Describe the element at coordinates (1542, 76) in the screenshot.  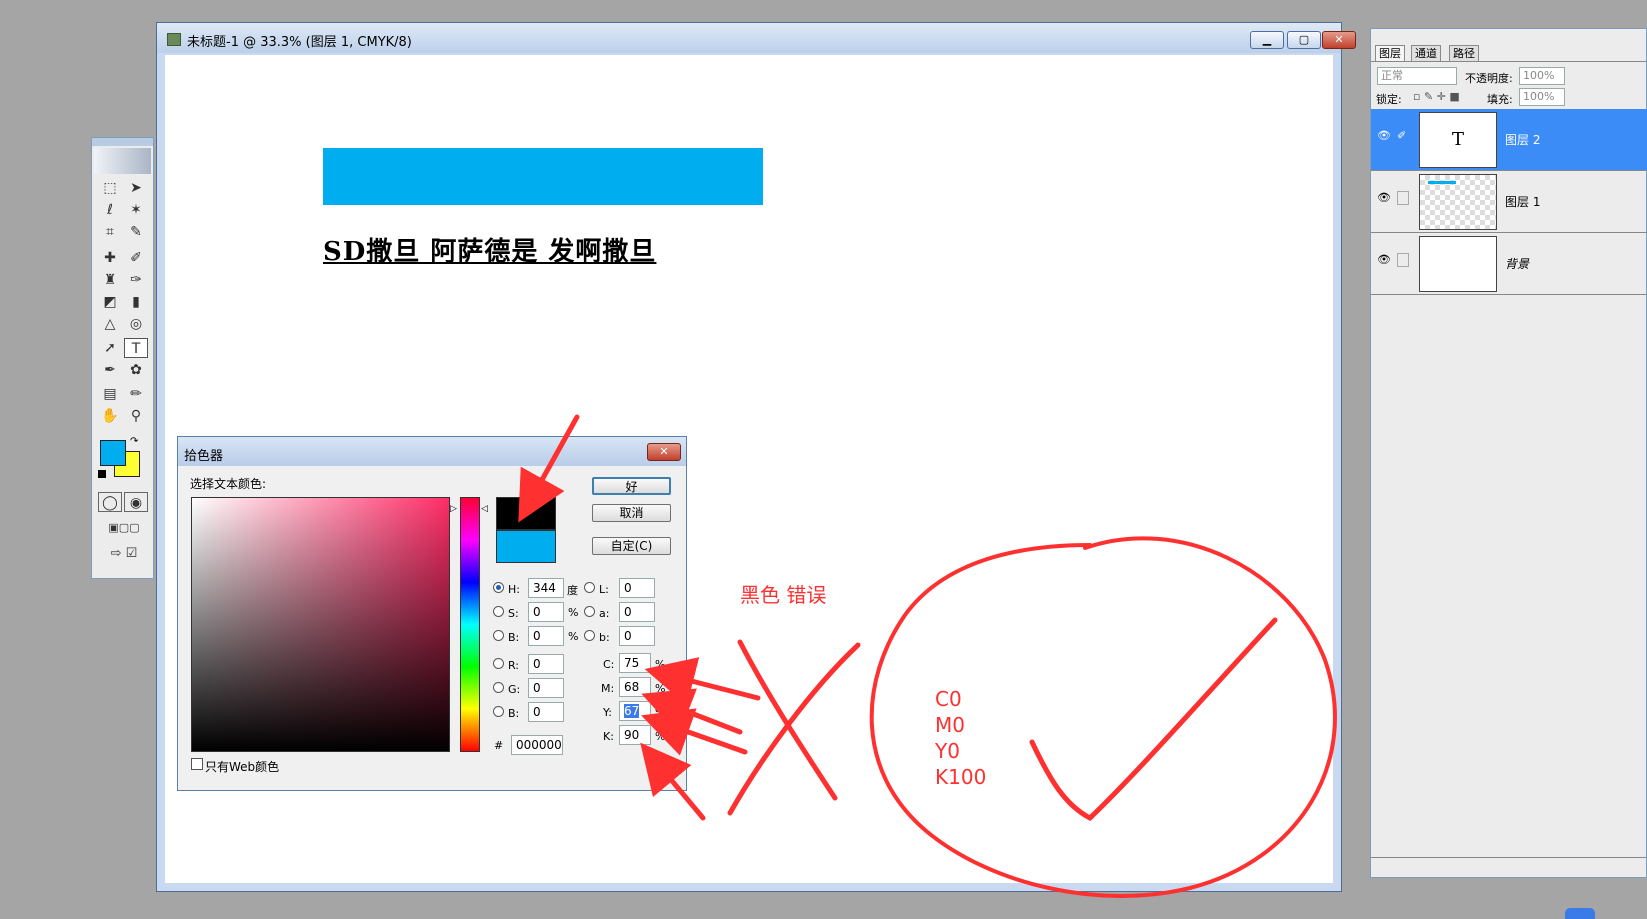
I see `opacity-field: 100%` at that location.